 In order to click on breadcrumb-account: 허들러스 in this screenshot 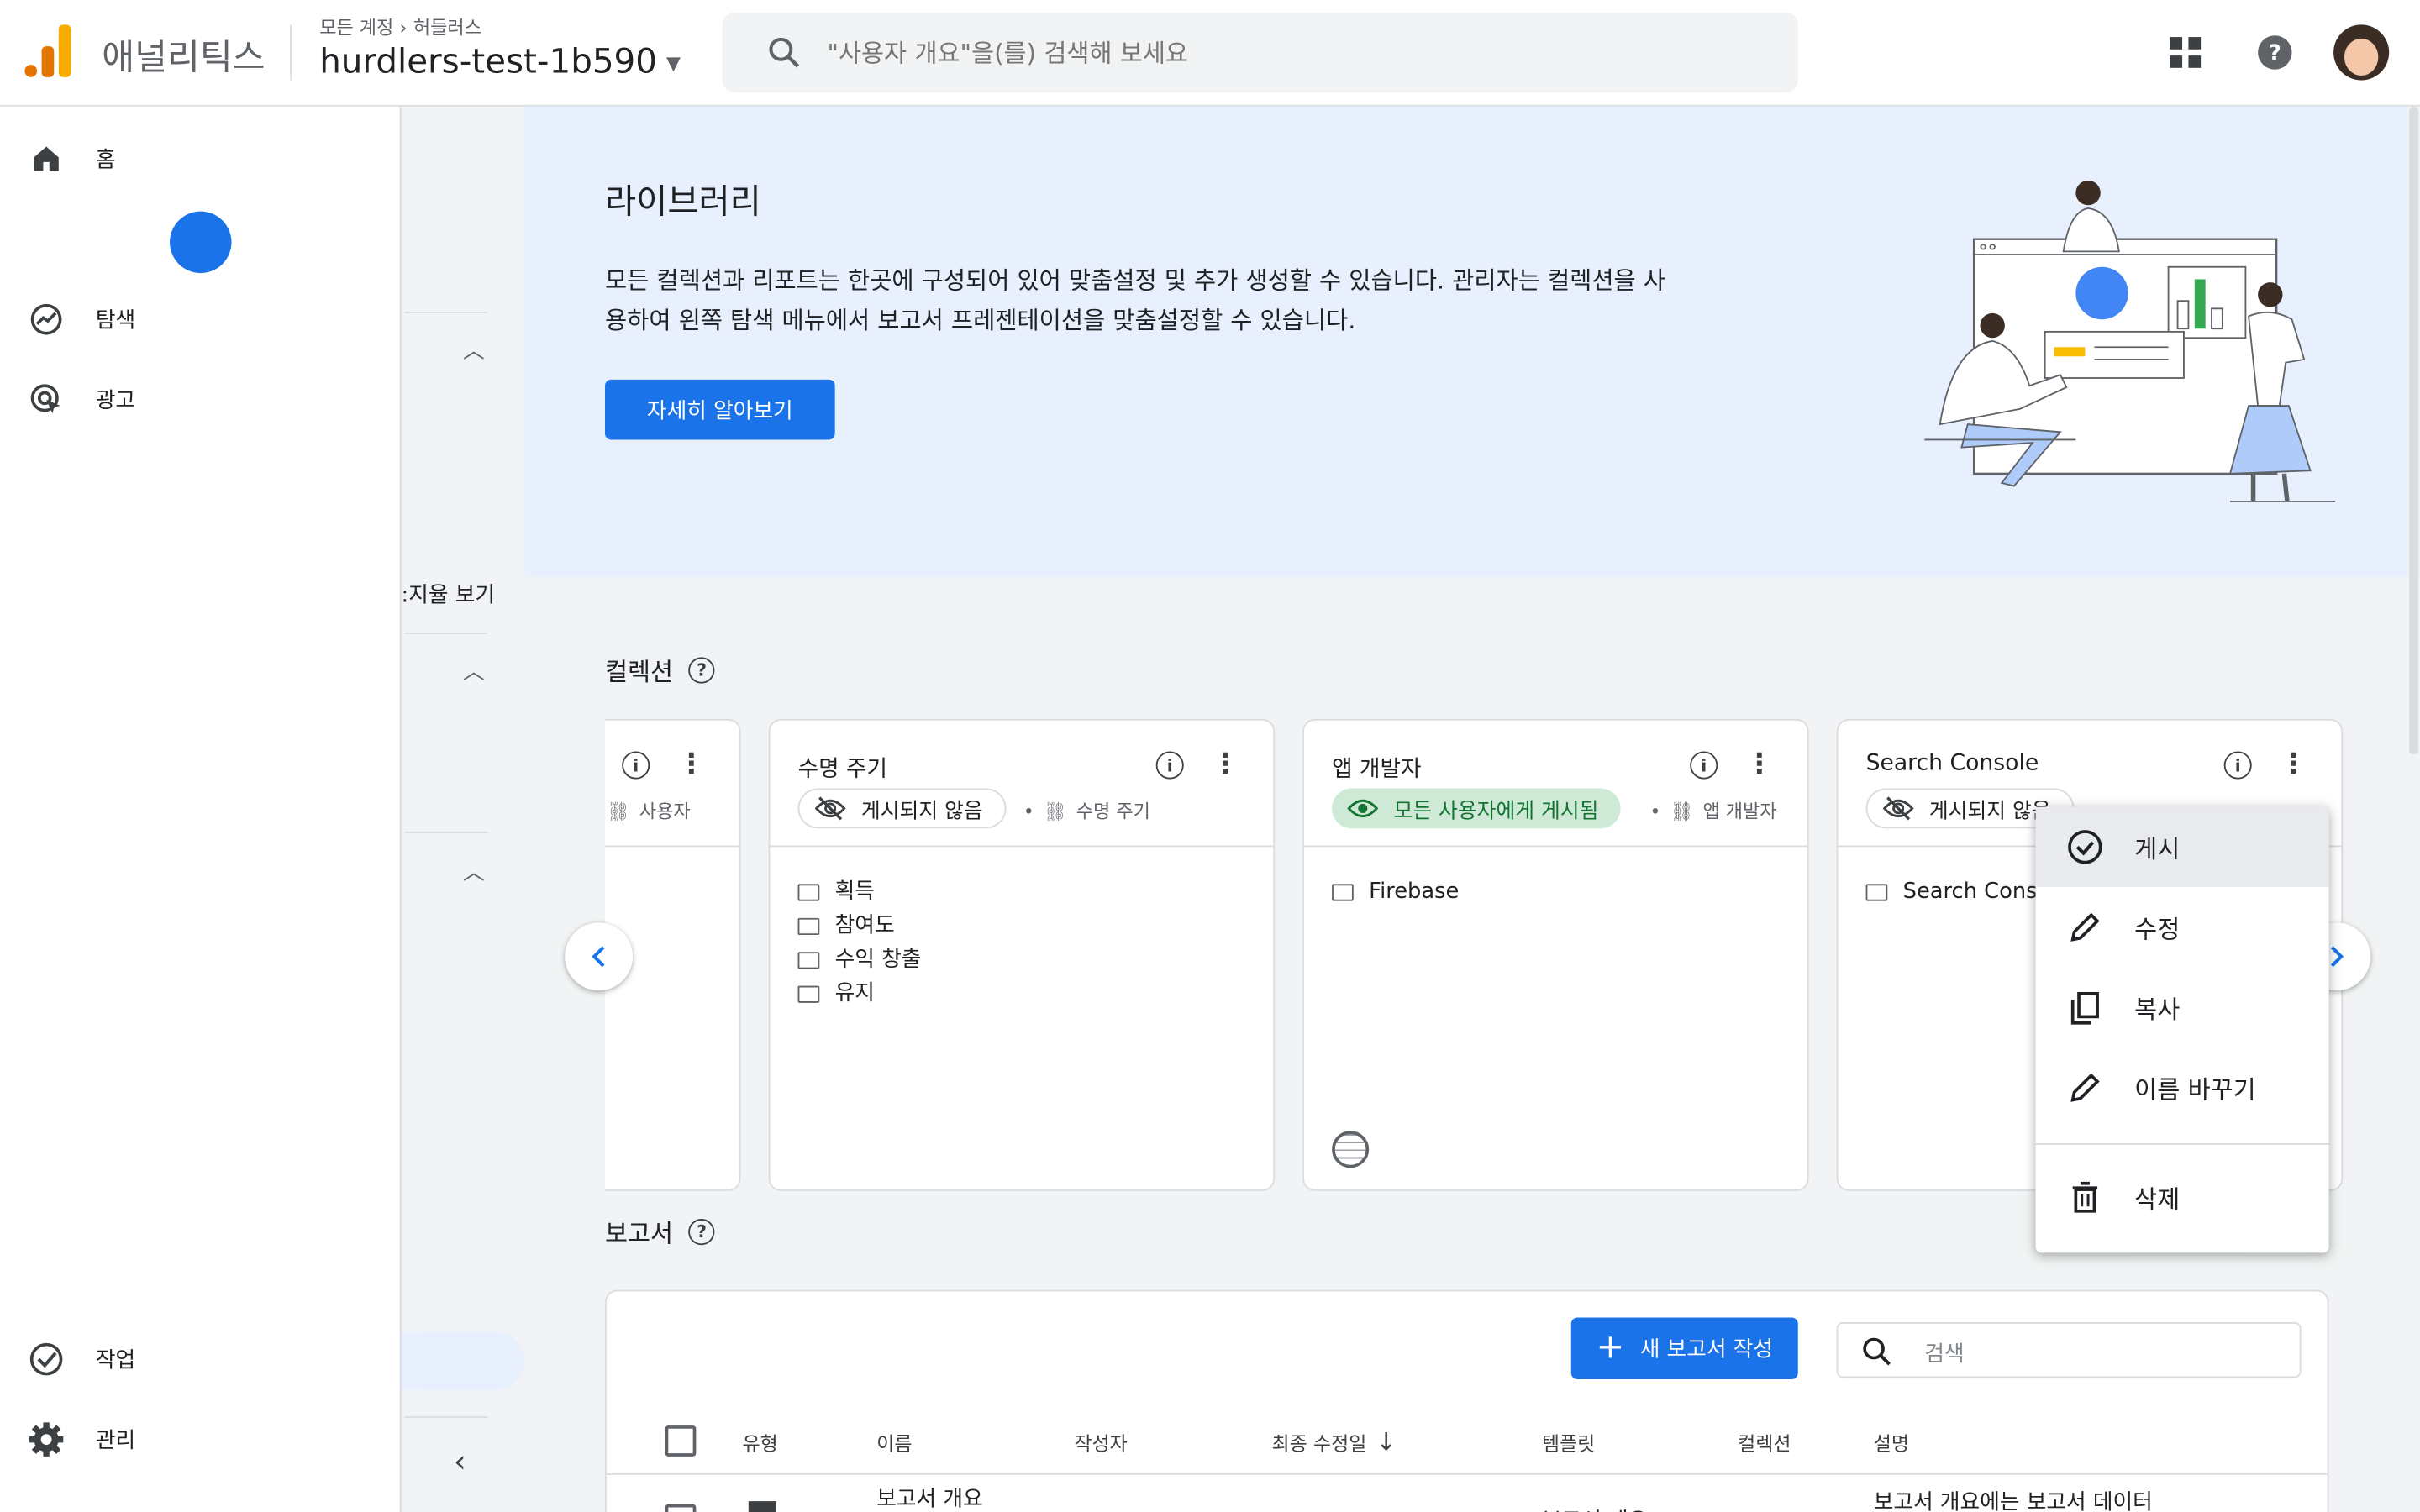, I will do `click(447, 27)`.